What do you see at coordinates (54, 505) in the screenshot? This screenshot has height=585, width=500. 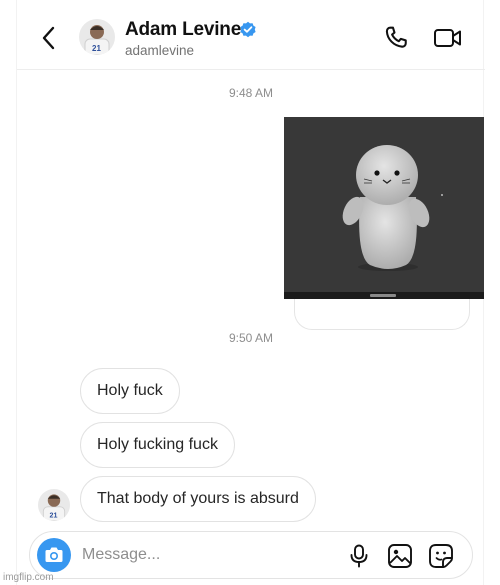 I see `sender-avatar: 21` at bounding box center [54, 505].